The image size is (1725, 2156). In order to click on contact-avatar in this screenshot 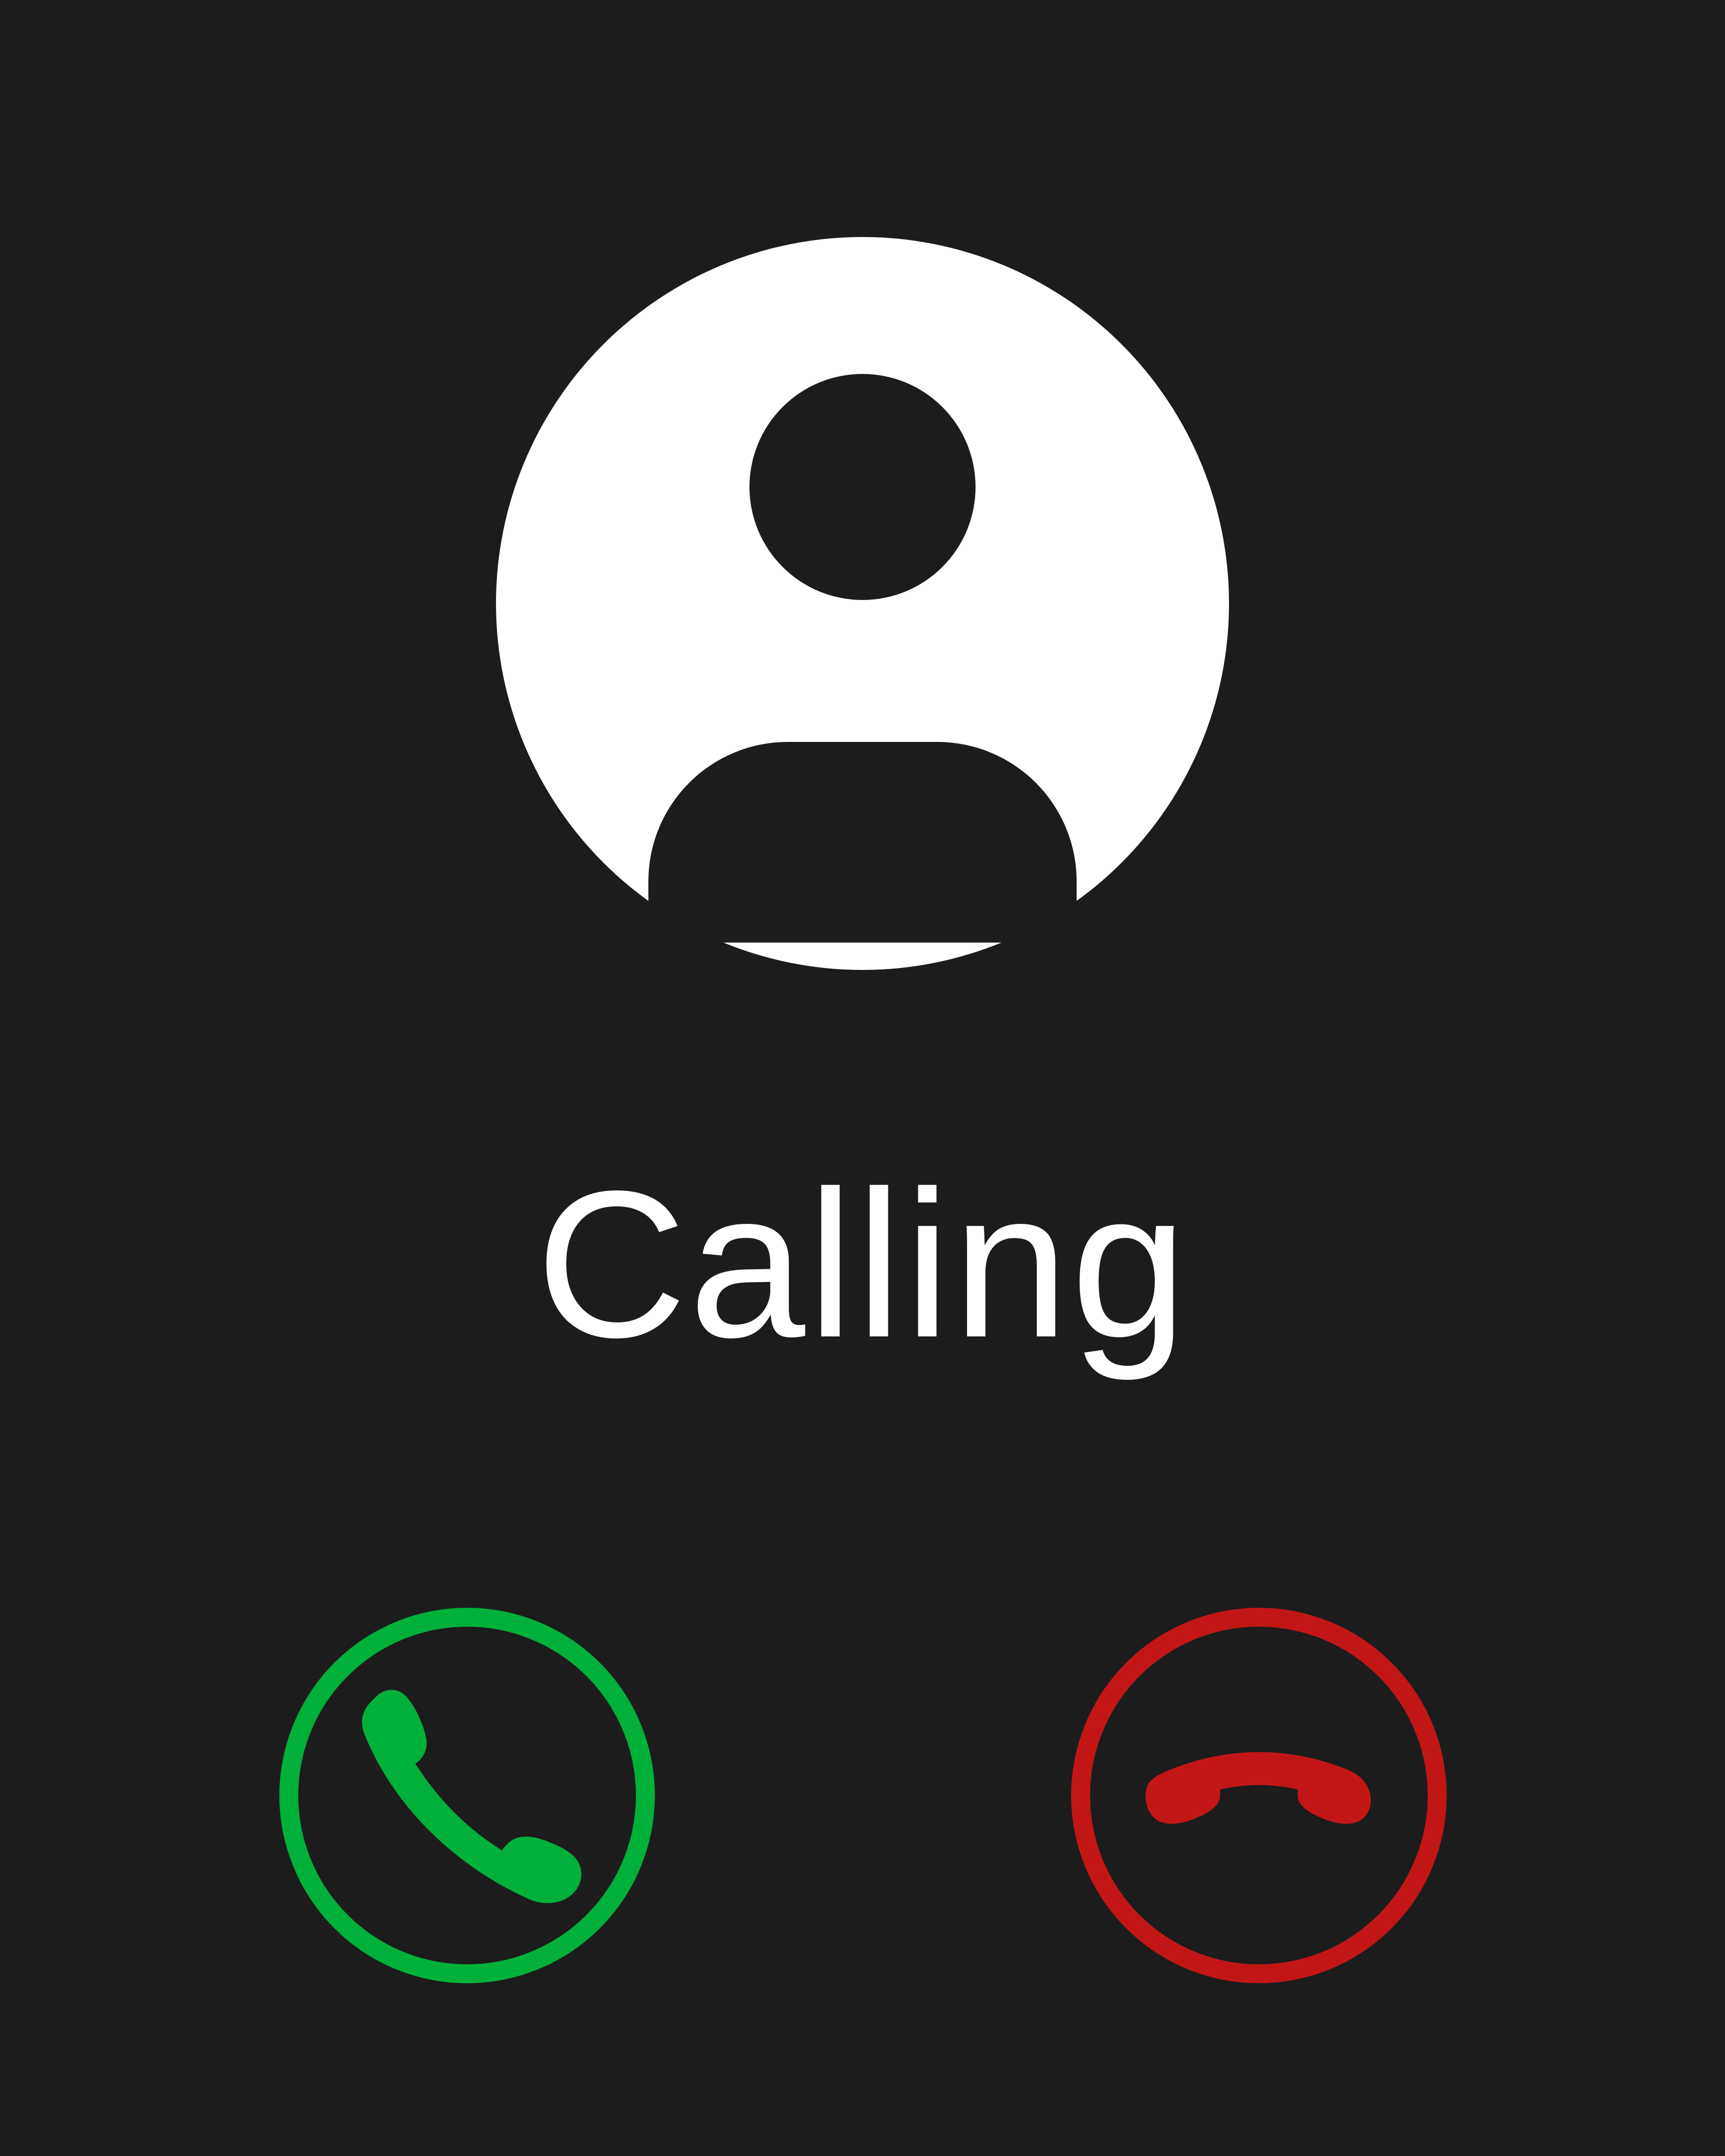, I will do `click(862, 604)`.